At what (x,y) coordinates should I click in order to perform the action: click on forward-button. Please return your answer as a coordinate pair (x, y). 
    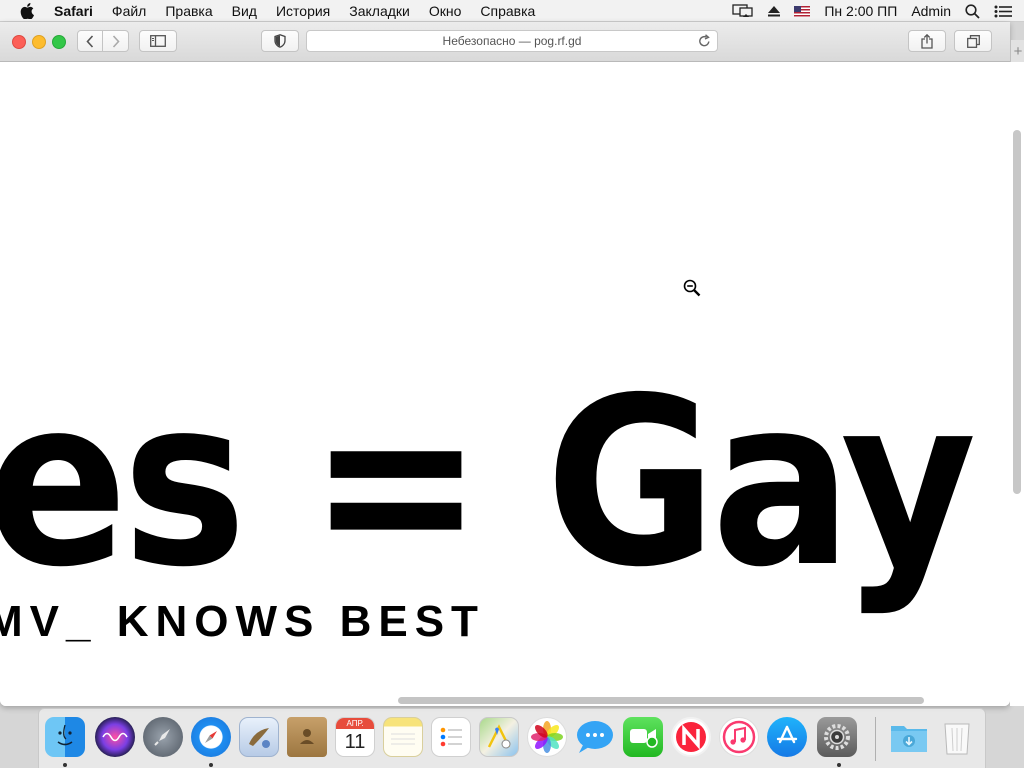
    Looking at the image, I should click on (116, 41).